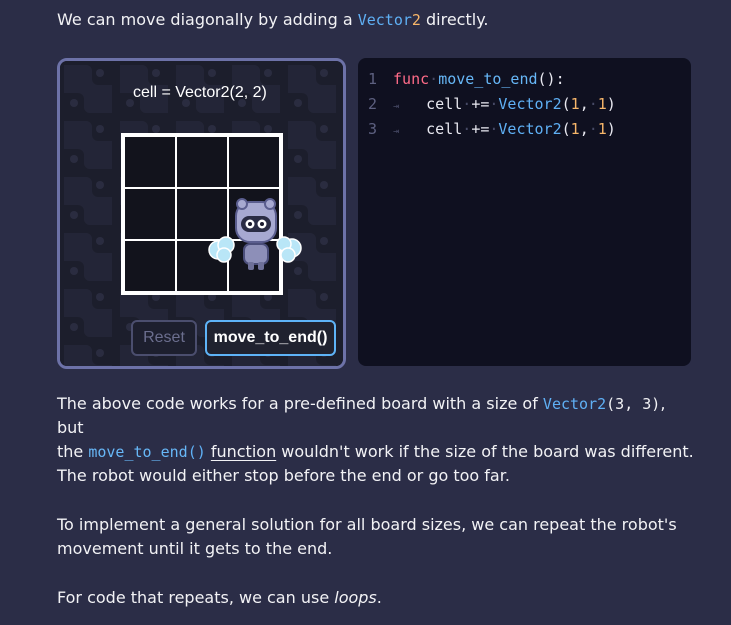 This screenshot has width=731, height=625. I want to click on line-number: 1, so click(373, 79).